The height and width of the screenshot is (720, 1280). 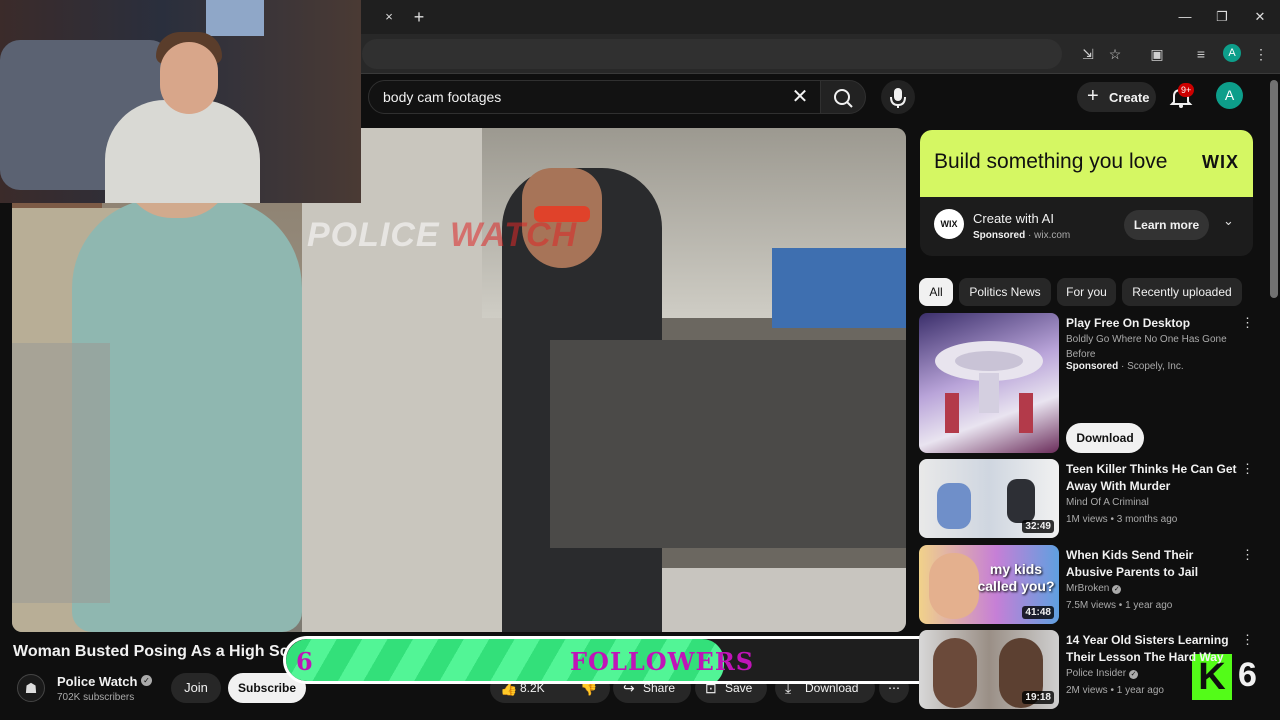 I want to click on search-input: body cam footages ✕, so click(x=595, y=97).